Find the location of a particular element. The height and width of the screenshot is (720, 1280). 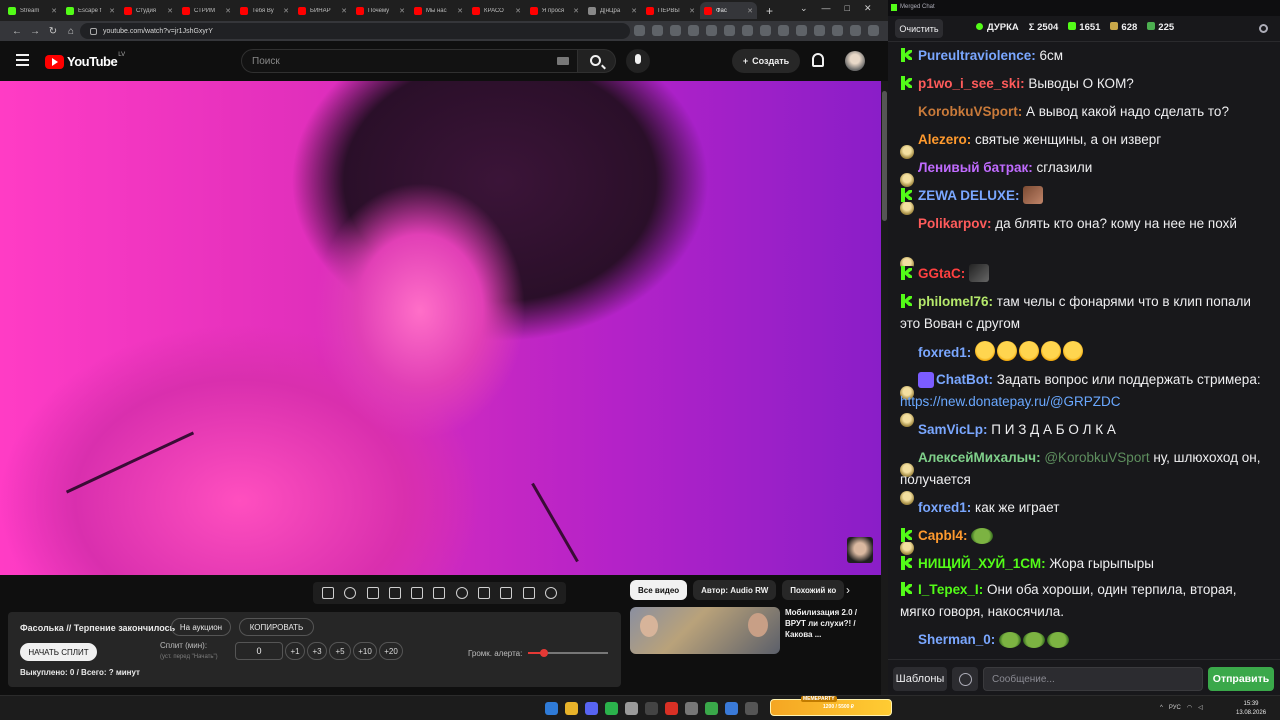

system-clock: 15:39 13.08.2026 is located at coordinates (1251, 709).